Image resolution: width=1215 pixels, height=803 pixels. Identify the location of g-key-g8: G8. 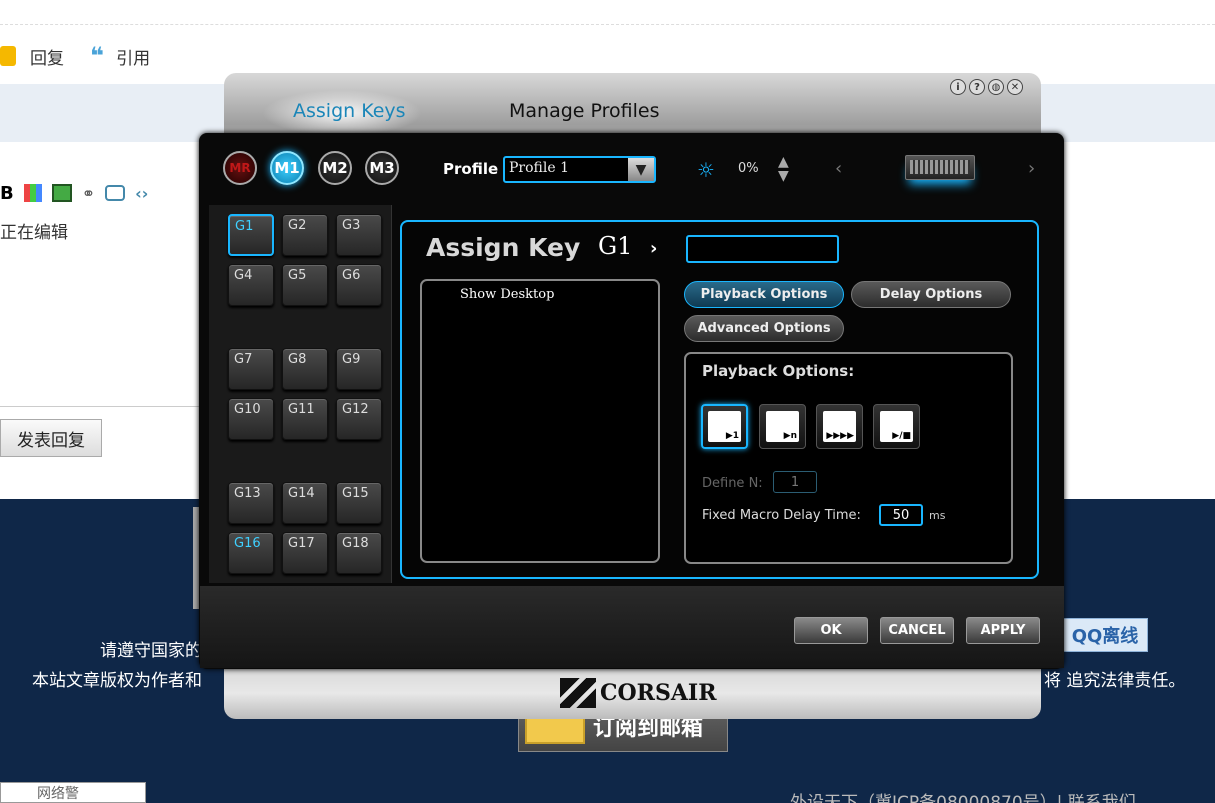
(305, 369).